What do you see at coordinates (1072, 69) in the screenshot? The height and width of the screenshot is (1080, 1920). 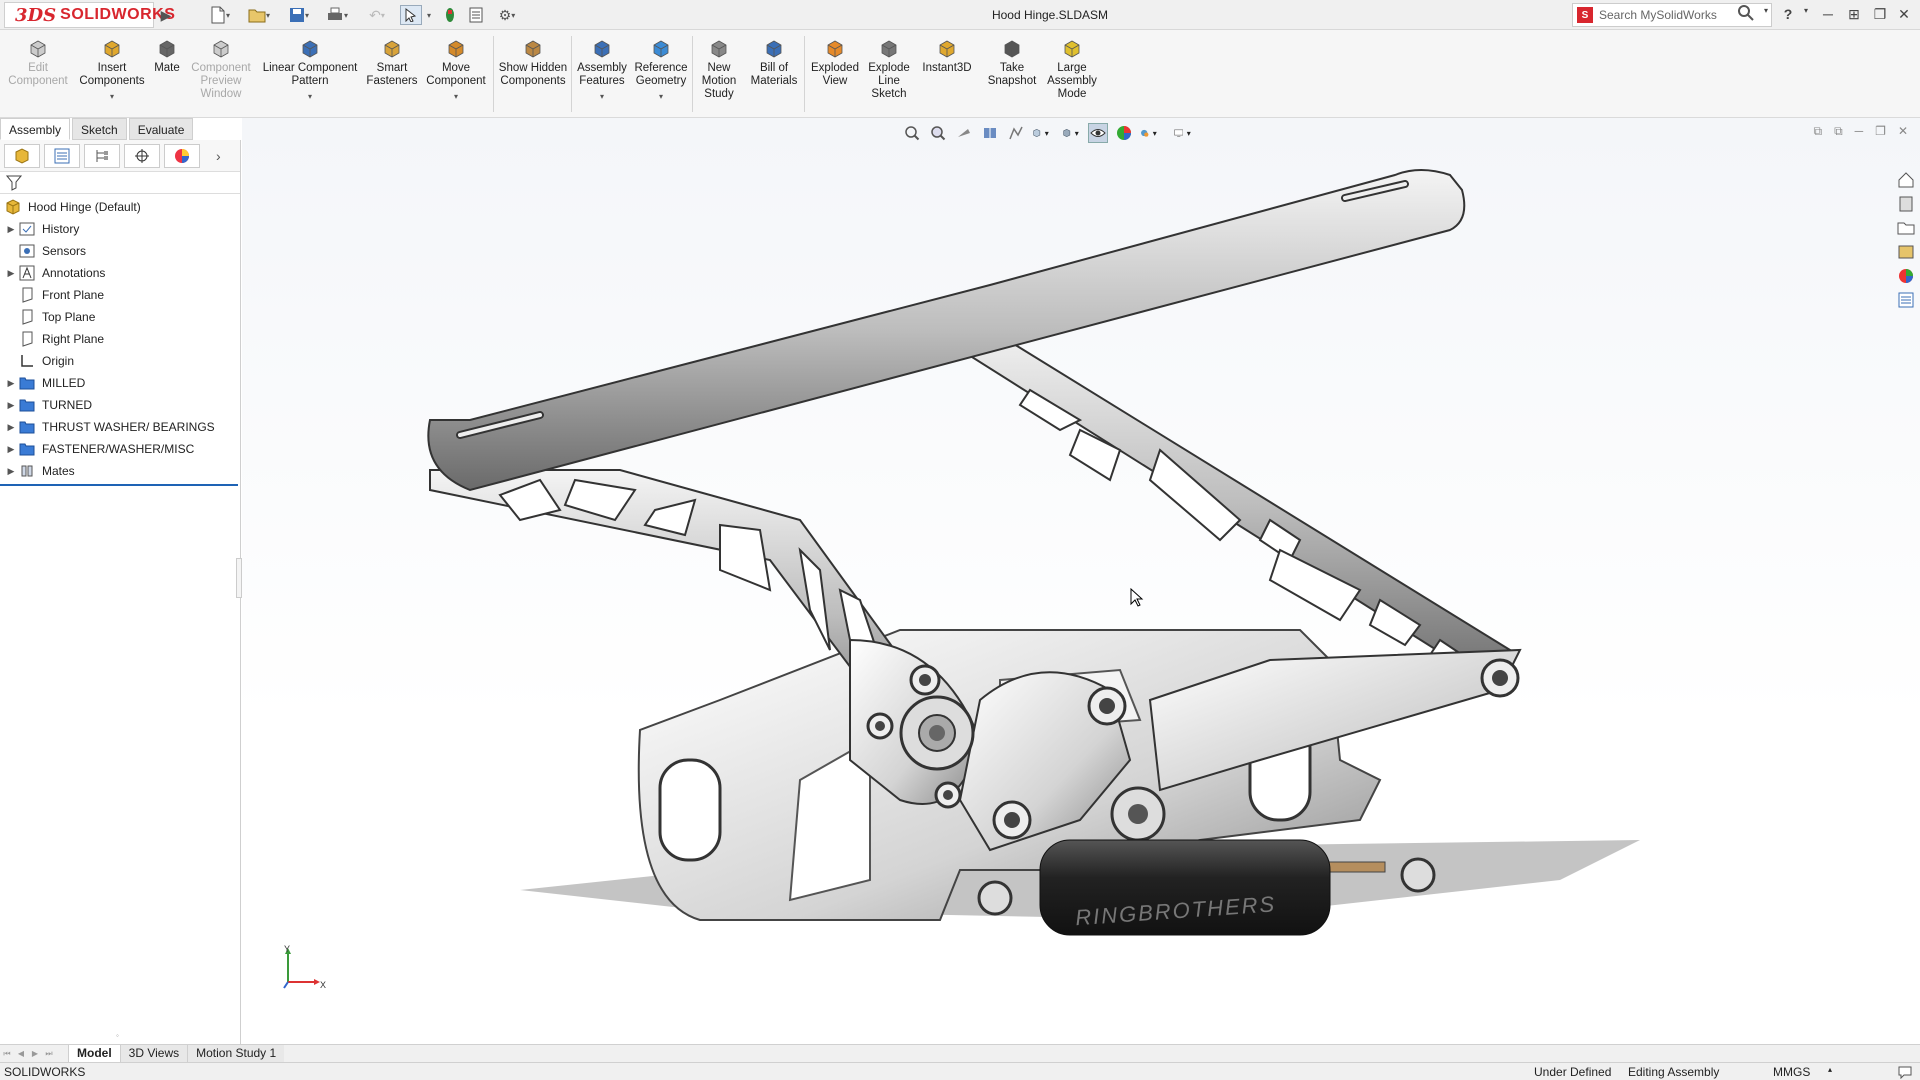 I see `tool-large-assembly-button: Large Assembly Mode` at bounding box center [1072, 69].